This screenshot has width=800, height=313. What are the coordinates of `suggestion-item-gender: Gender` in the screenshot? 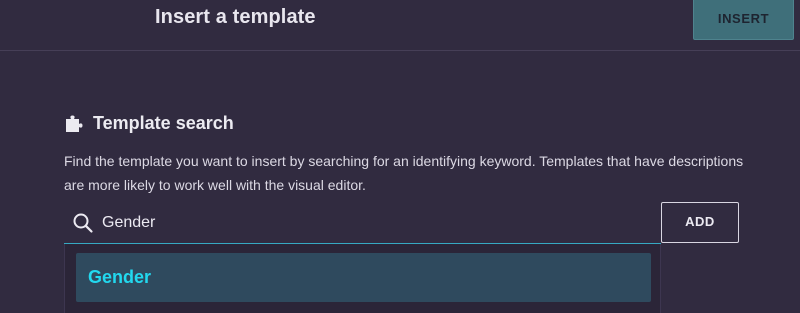 It's located at (363, 277).